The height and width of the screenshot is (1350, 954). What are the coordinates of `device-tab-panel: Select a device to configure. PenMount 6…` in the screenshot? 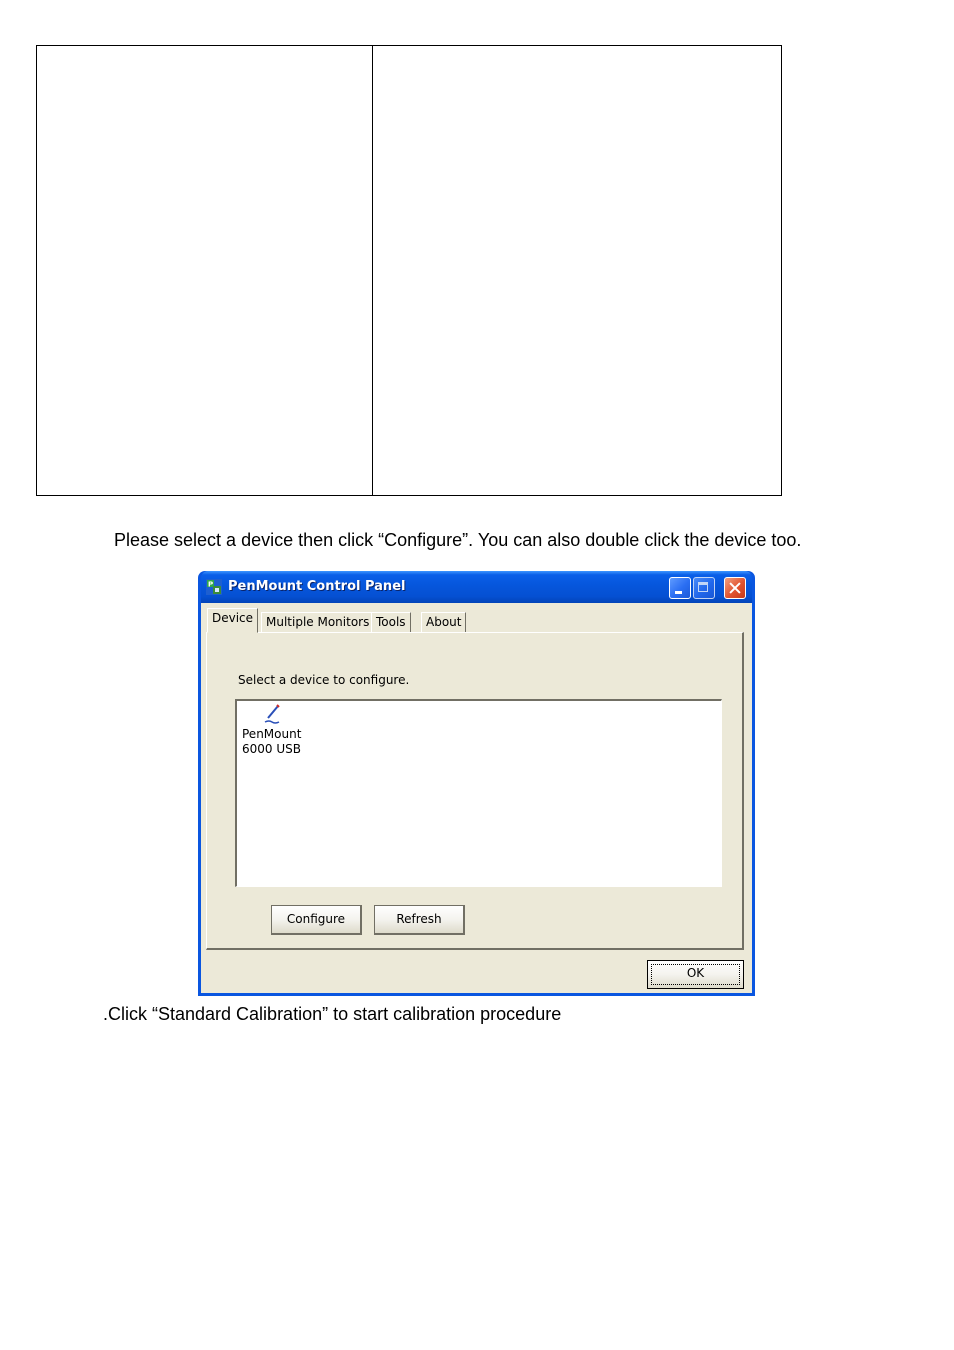 It's located at (475, 791).